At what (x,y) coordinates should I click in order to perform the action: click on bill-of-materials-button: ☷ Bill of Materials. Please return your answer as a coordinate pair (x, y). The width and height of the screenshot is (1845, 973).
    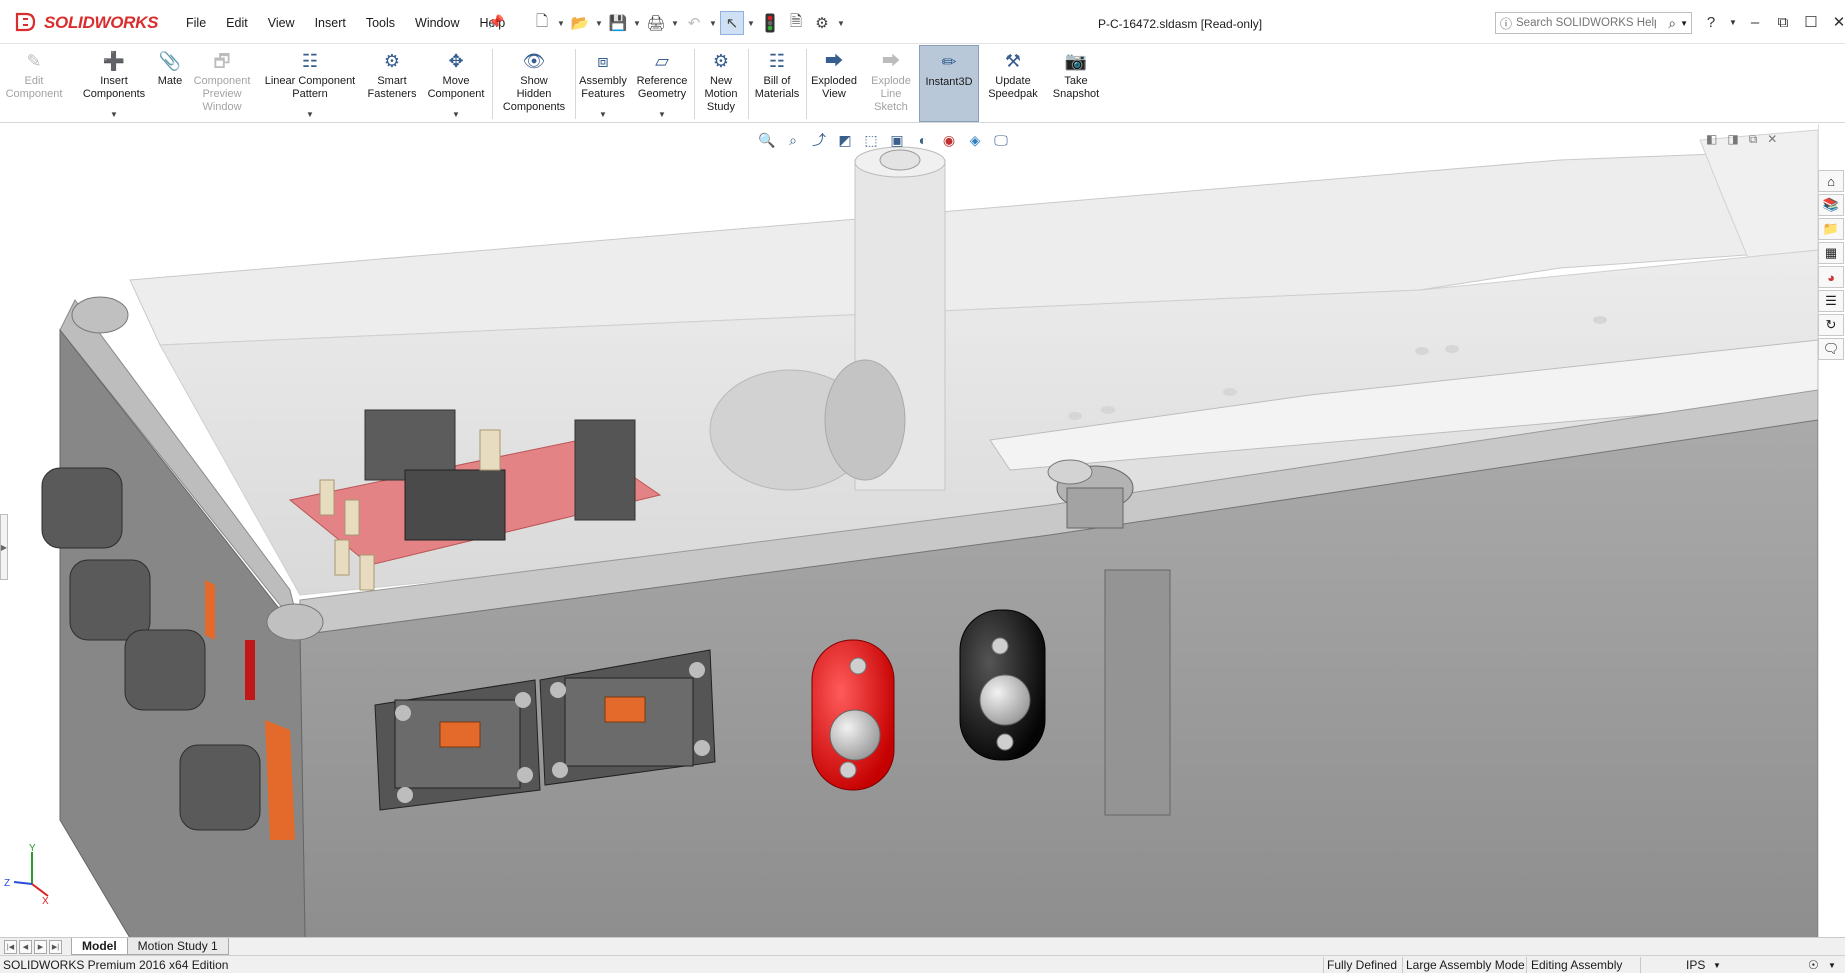
    Looking at the image, I should click on (777, 83).